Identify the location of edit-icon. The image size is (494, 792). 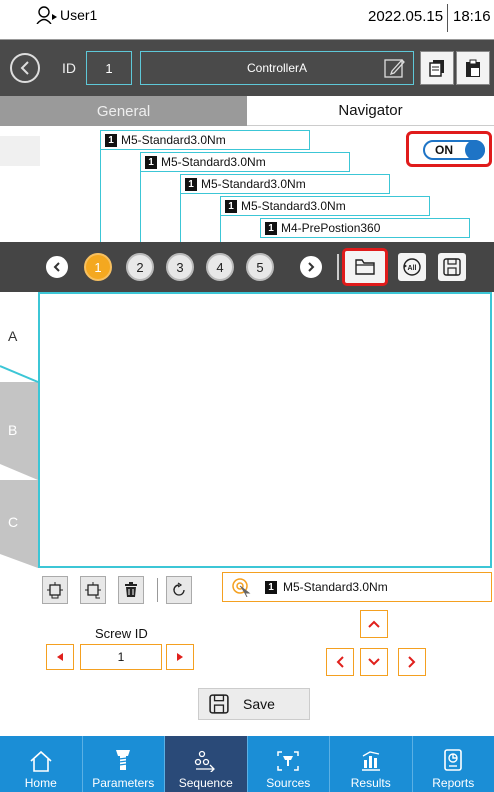
(395, 68).